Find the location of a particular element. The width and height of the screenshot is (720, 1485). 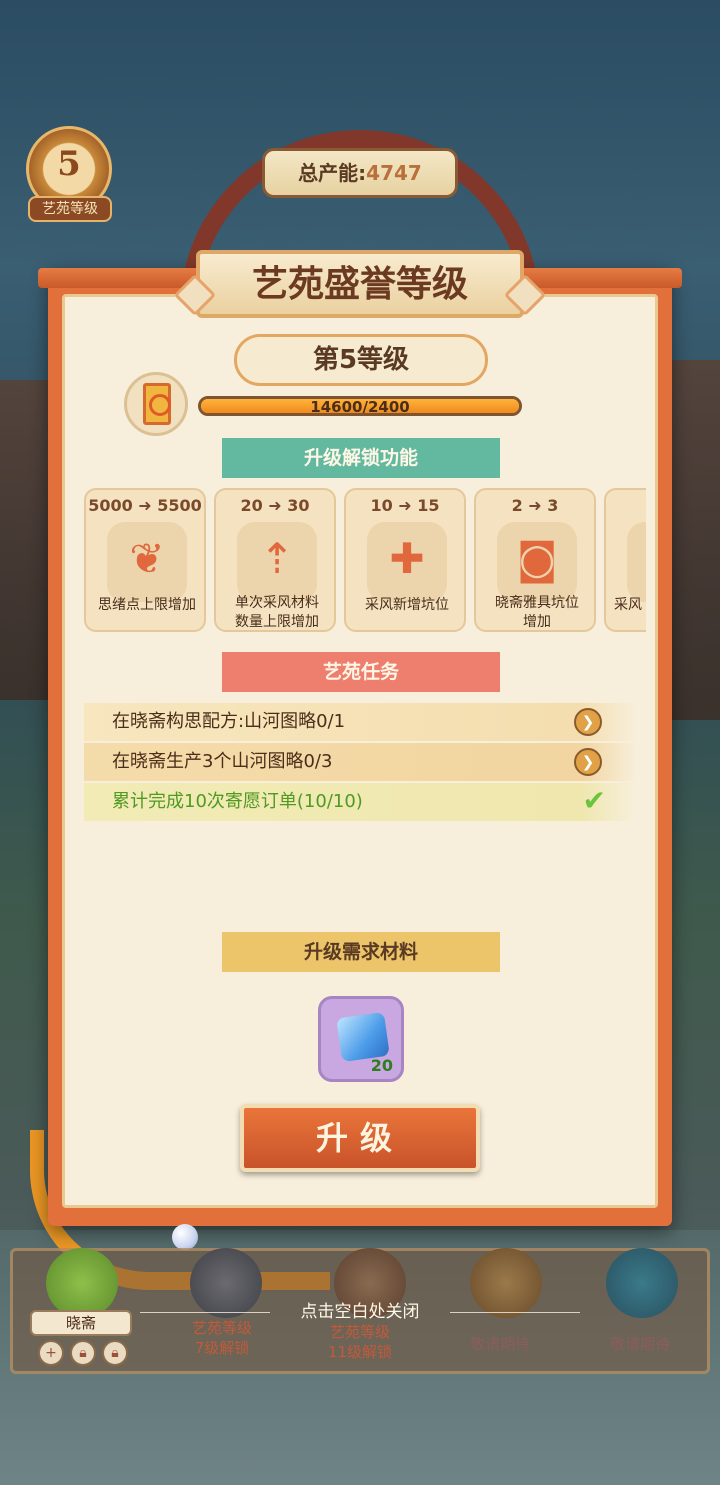

total-power-value: 4747 is located at coordinates (394, 173).